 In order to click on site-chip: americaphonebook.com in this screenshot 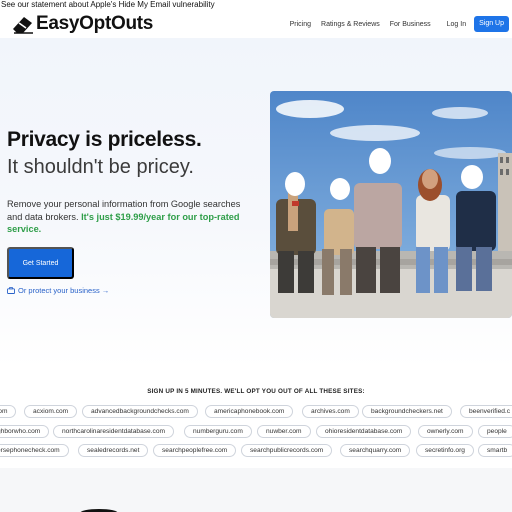, I will do `click(249, 411)`.